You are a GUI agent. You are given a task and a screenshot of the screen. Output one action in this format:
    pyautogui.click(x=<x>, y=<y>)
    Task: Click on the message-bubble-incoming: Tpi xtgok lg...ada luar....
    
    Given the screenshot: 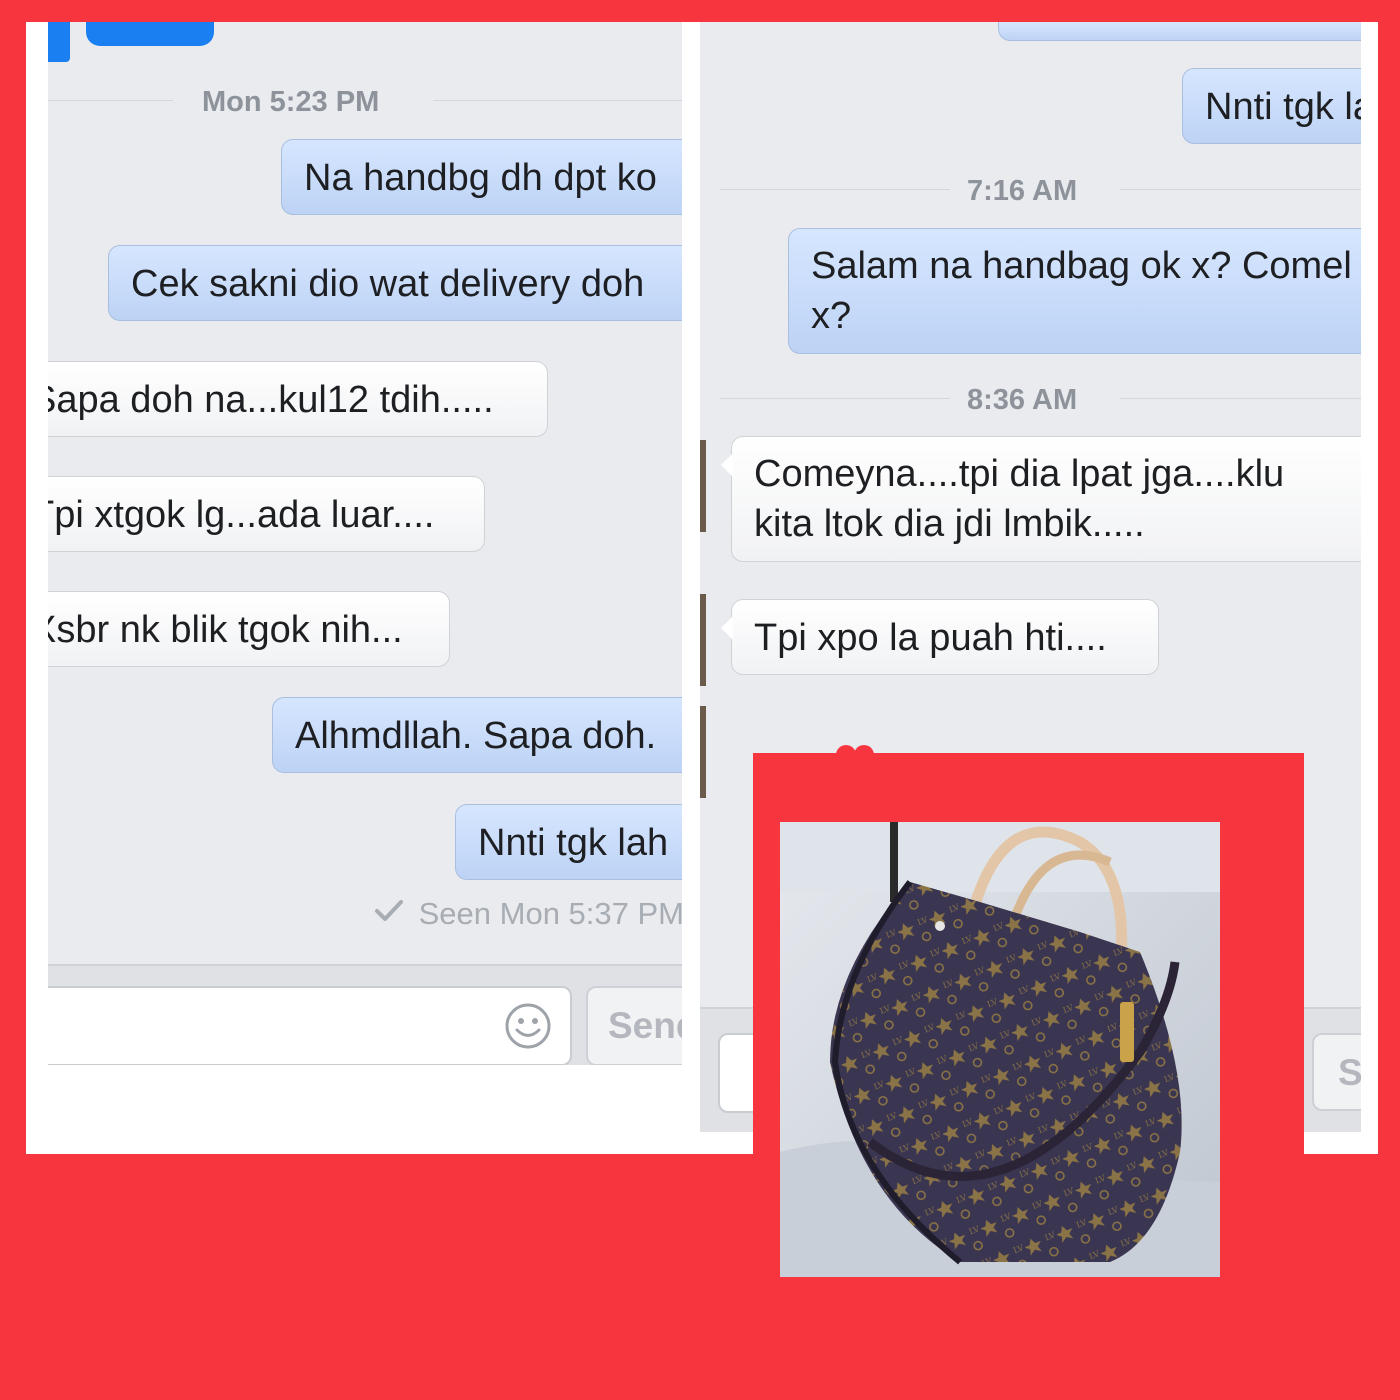 What is the action you would take?
    pyautogui.click(x=266, y=514)
    